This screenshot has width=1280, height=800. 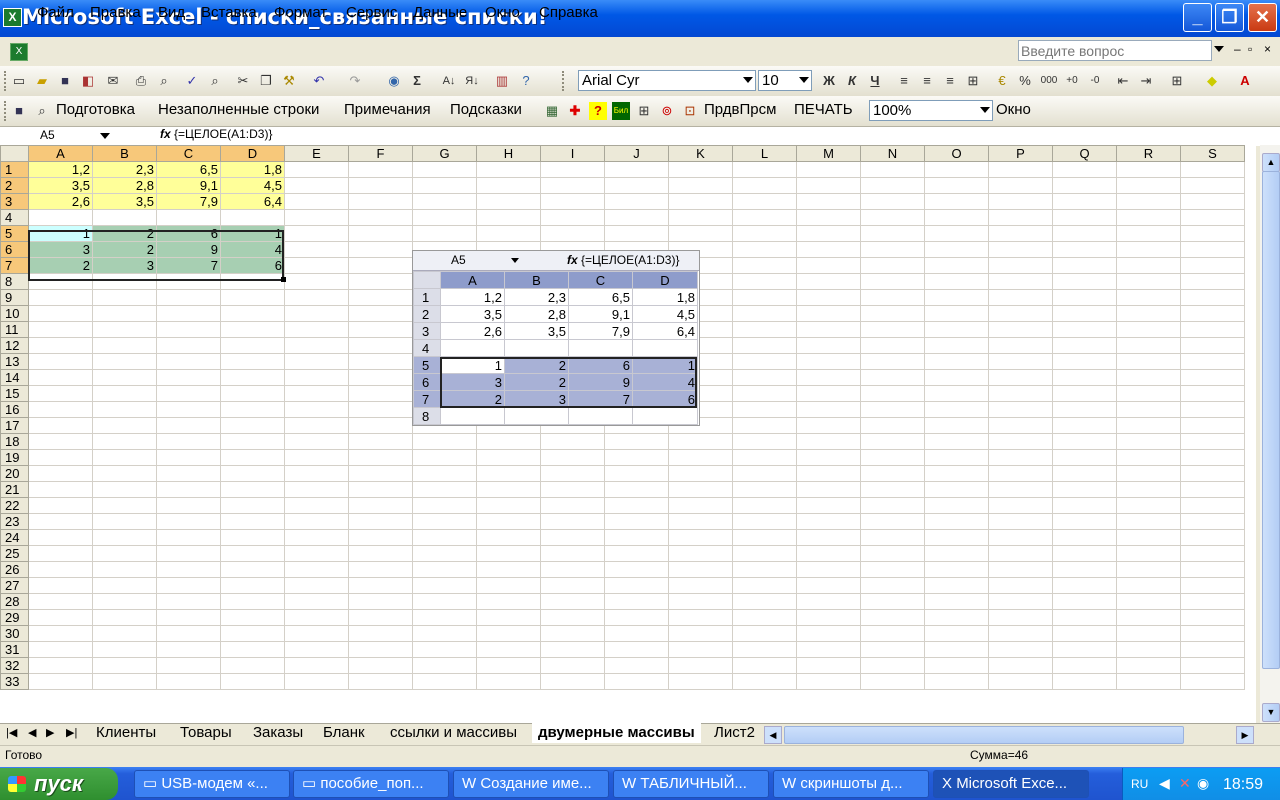 I want to click on maximize-button: ❐, so click(x=1229, y=17).